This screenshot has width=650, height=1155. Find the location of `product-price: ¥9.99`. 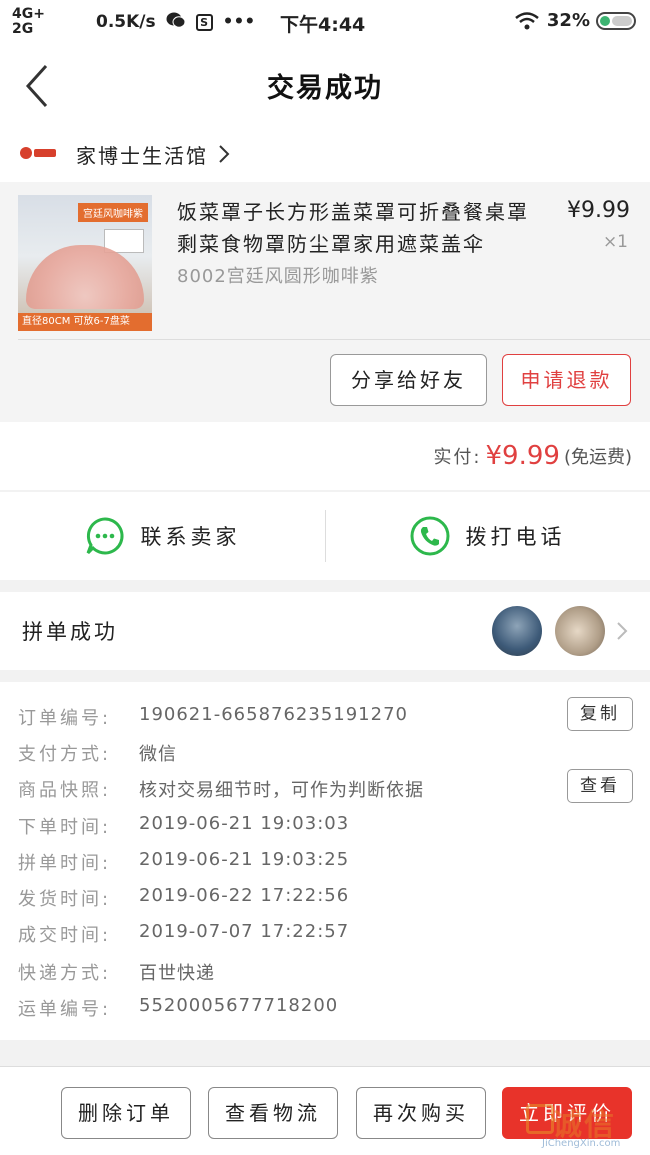

product-price: ¥9.99 is located at coordinates (598, 210).